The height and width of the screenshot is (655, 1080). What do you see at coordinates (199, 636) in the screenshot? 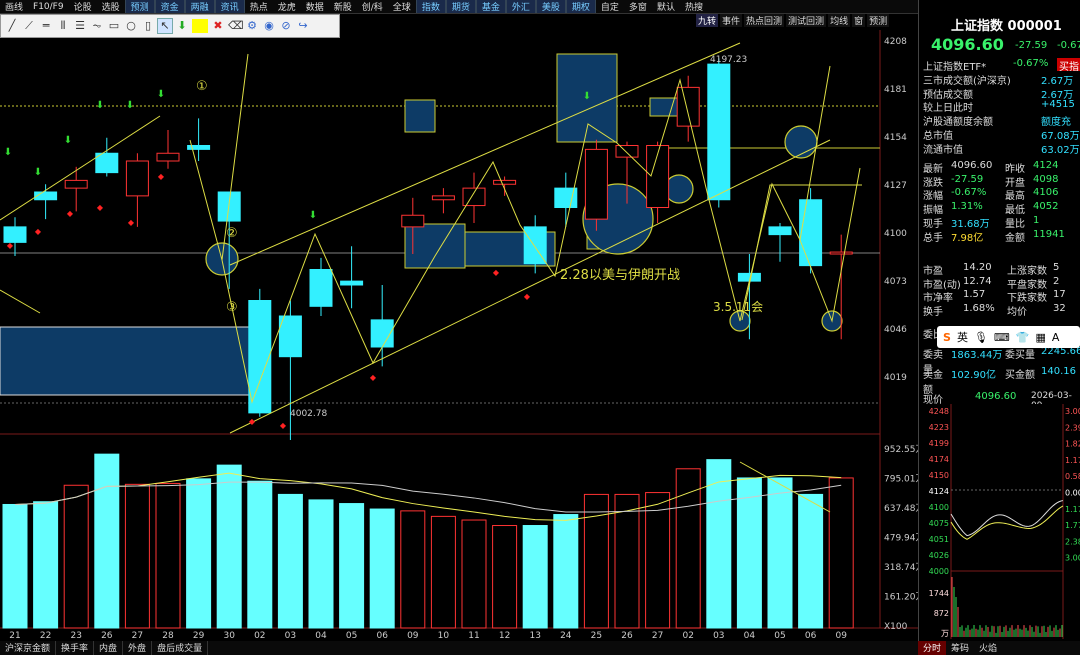
I see `date-axis-label: 29` at bounding box center [199, 636].